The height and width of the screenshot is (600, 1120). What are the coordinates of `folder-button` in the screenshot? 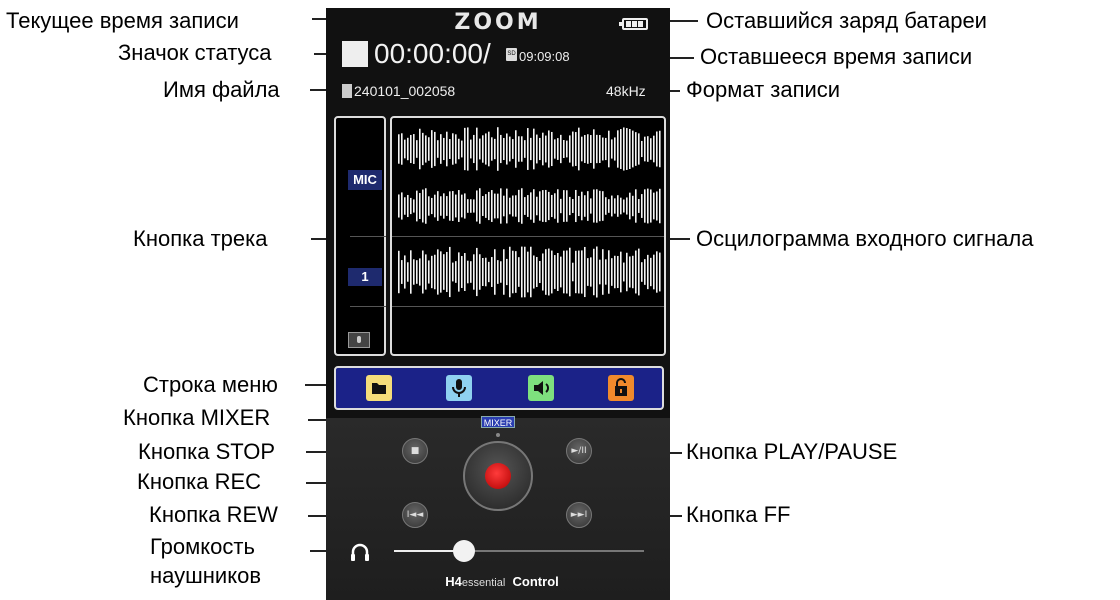 It's located at (379, 388).